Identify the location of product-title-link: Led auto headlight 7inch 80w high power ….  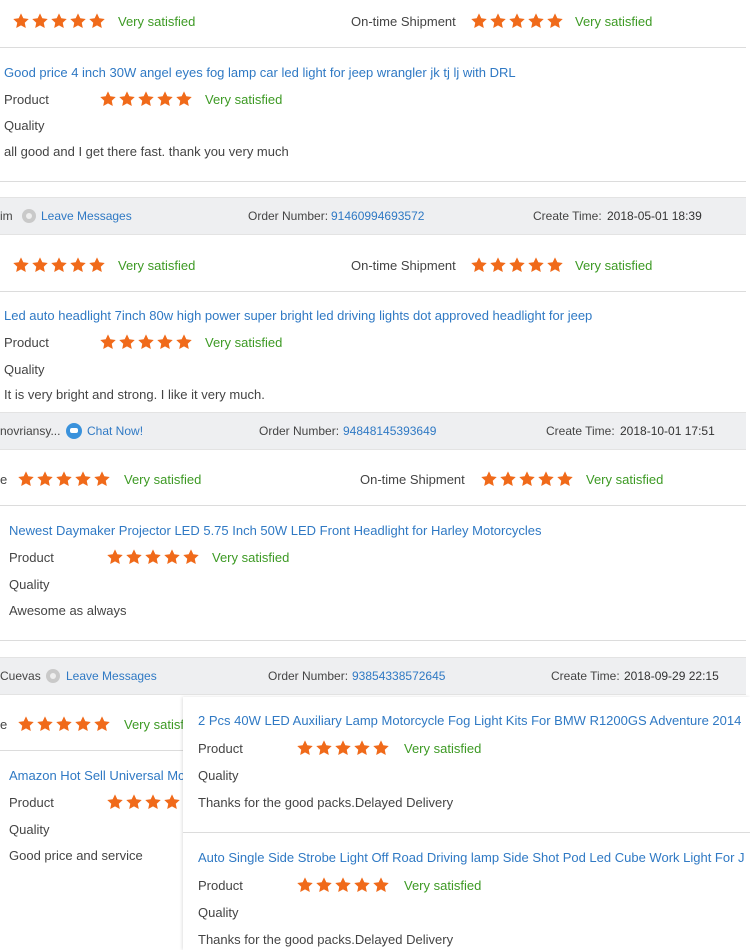
(298, 315).